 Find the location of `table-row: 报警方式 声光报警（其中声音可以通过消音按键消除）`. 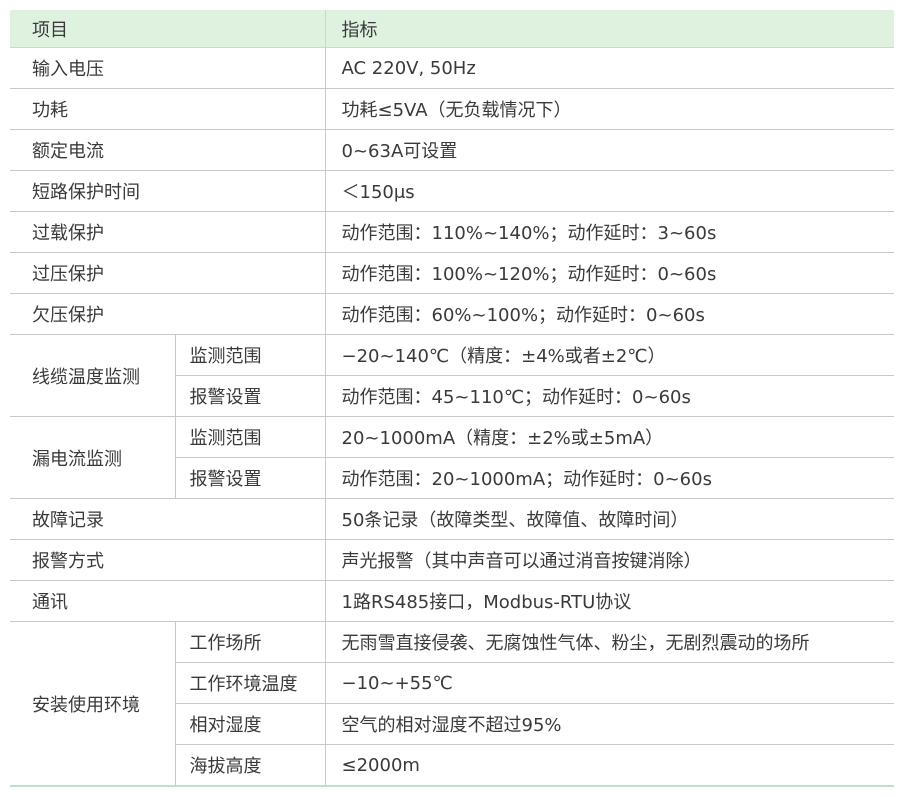

table-row: 报警方式 声光报警（其中声音可以通过消音按键消除） is located at coordinates (452, 560).